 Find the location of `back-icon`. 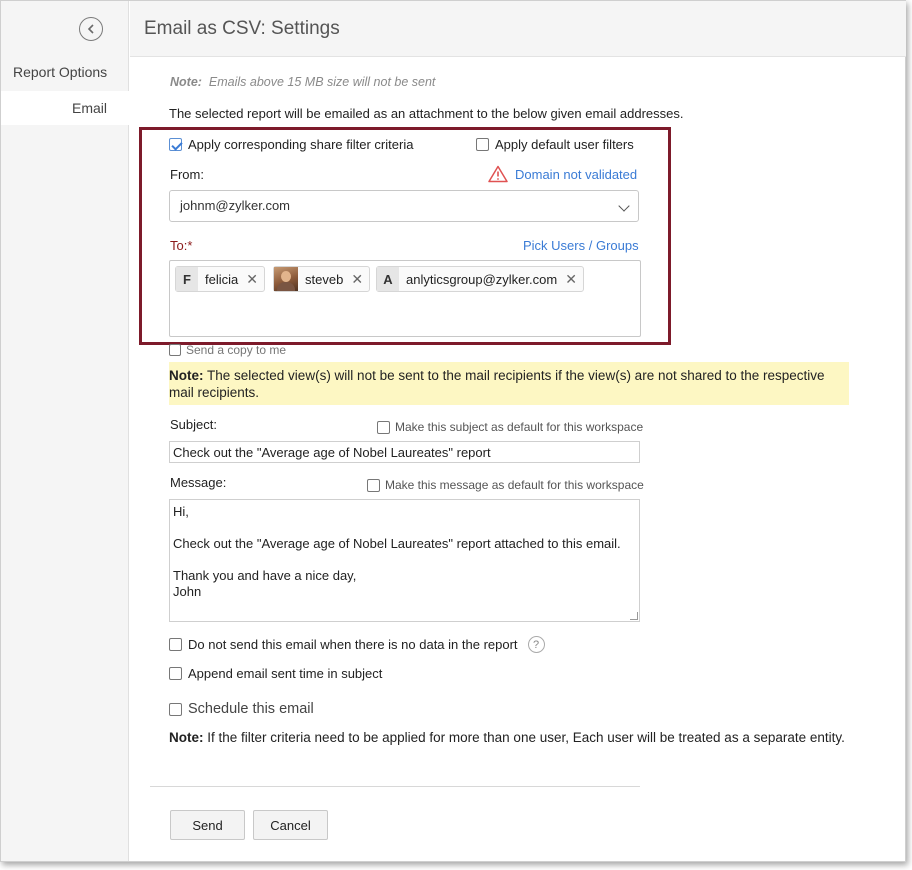

back-icon is located at coordinates (91, 29).